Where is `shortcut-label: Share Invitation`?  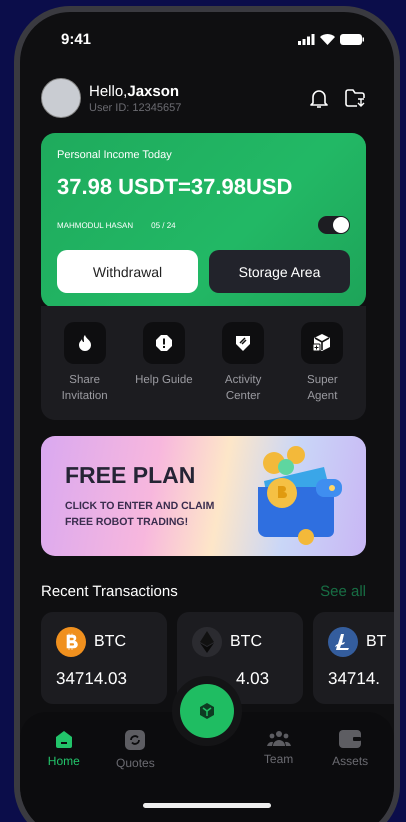
shortcut-label: Share Invitation is located at coordinates (85, 388).